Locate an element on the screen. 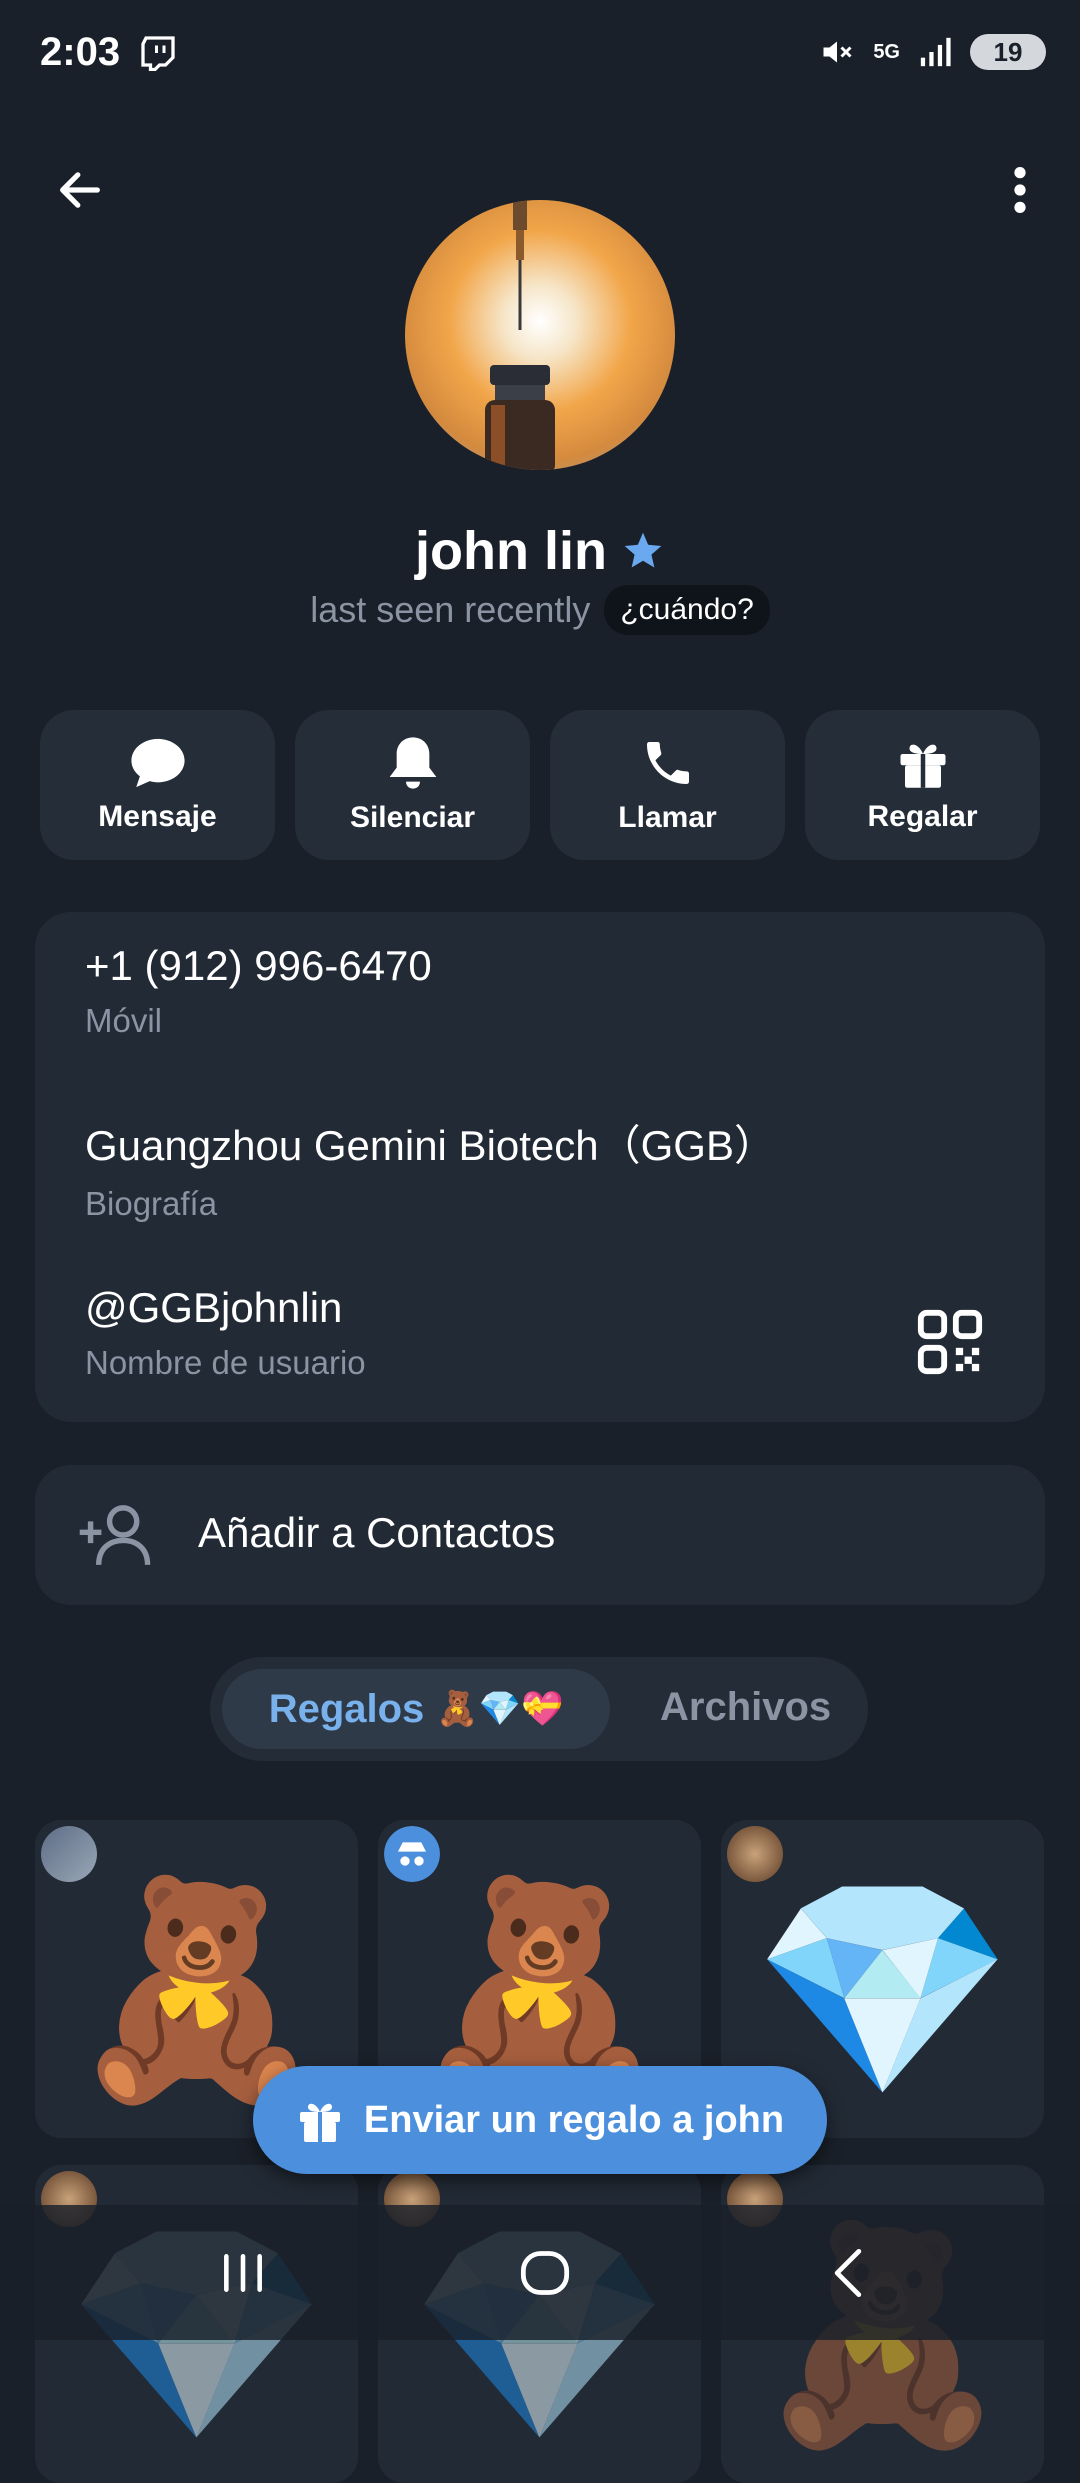  message-button: Mensaje is located at coordinates (157, 785).